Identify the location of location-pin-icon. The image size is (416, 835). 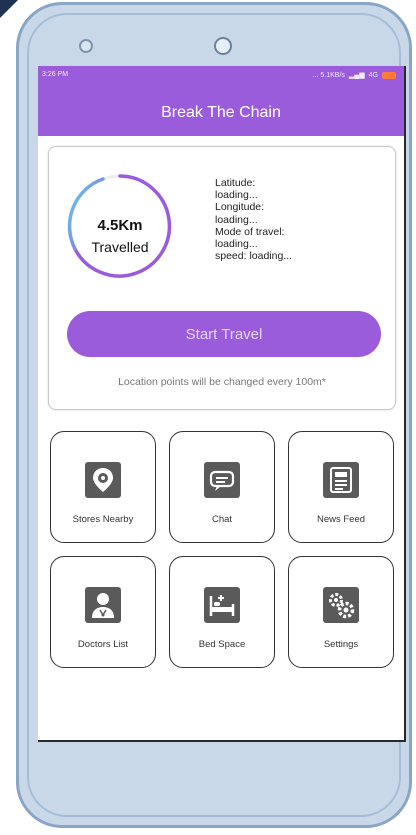
(103, 480).